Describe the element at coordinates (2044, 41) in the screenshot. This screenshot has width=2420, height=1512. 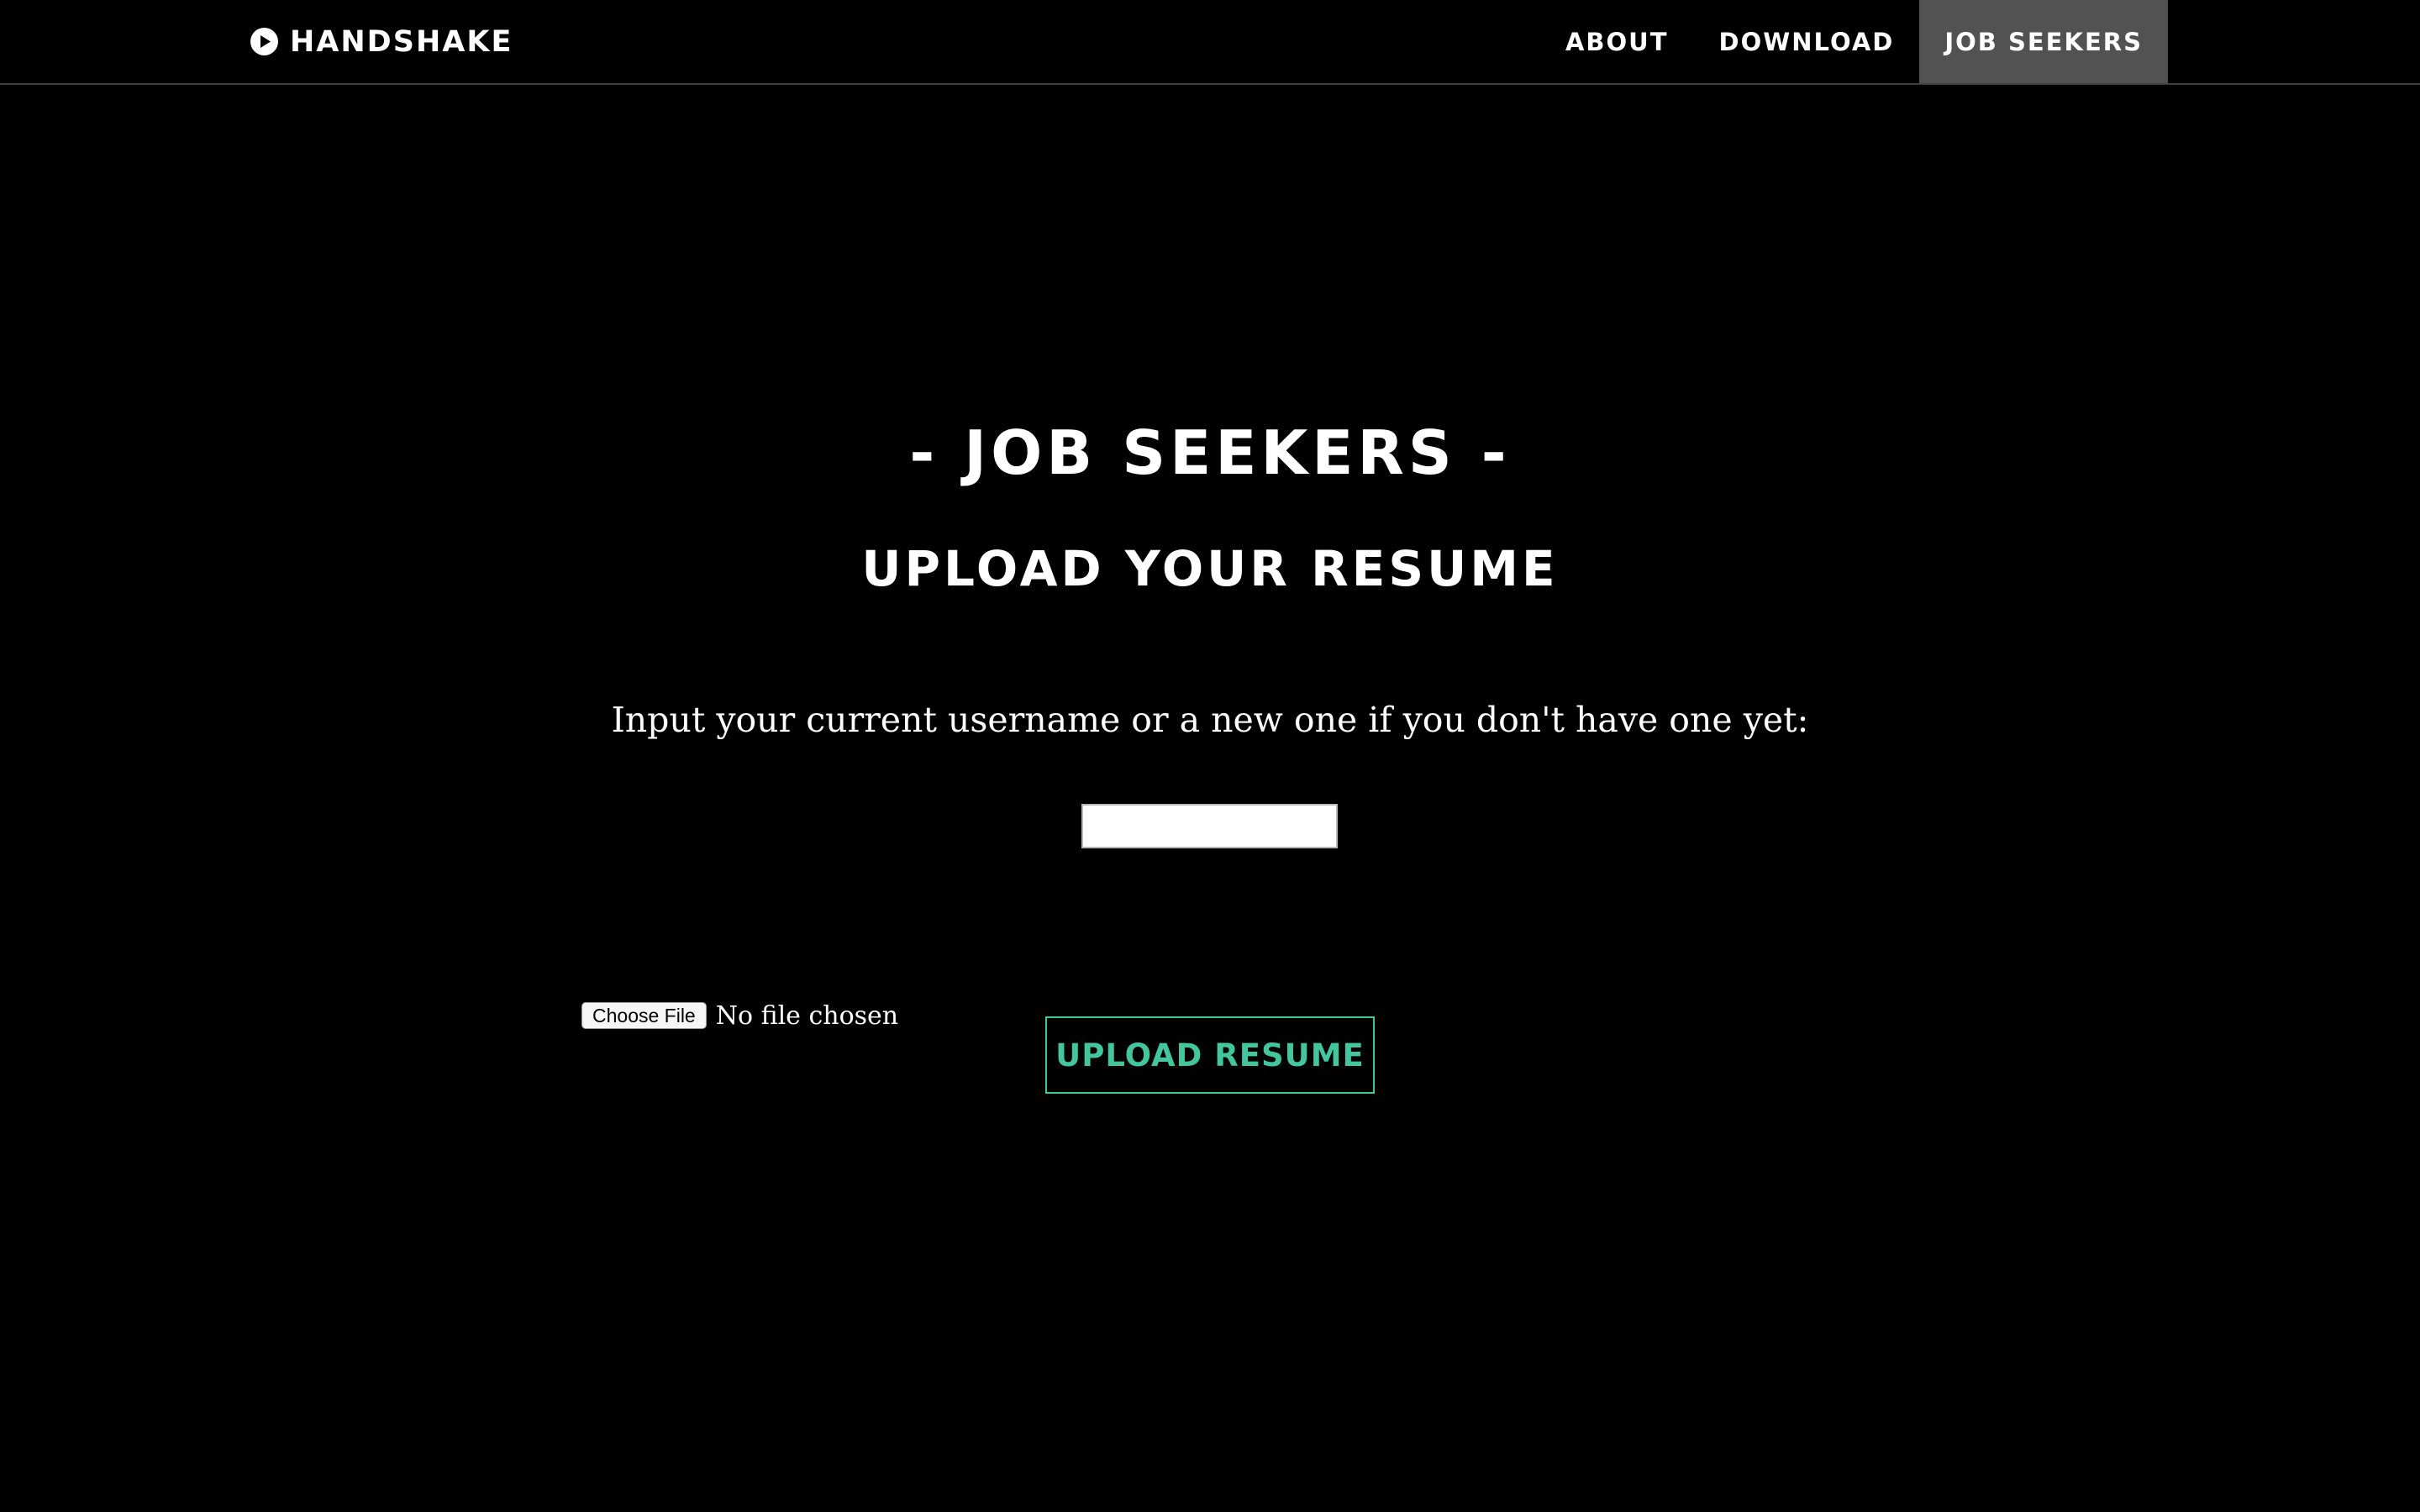
I see `nav-item-job-seekers: JOB SEEKERS` at that location.